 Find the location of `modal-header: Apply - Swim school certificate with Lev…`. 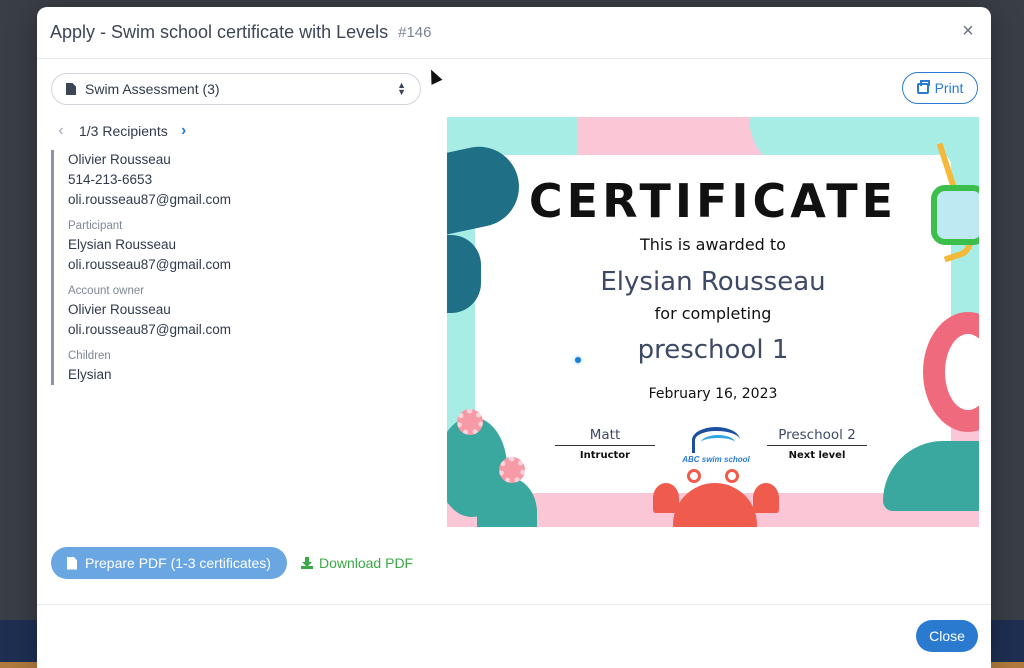

modal-header: Apply - Swim school certificate with Lev… is located at coordinates (514, 33).